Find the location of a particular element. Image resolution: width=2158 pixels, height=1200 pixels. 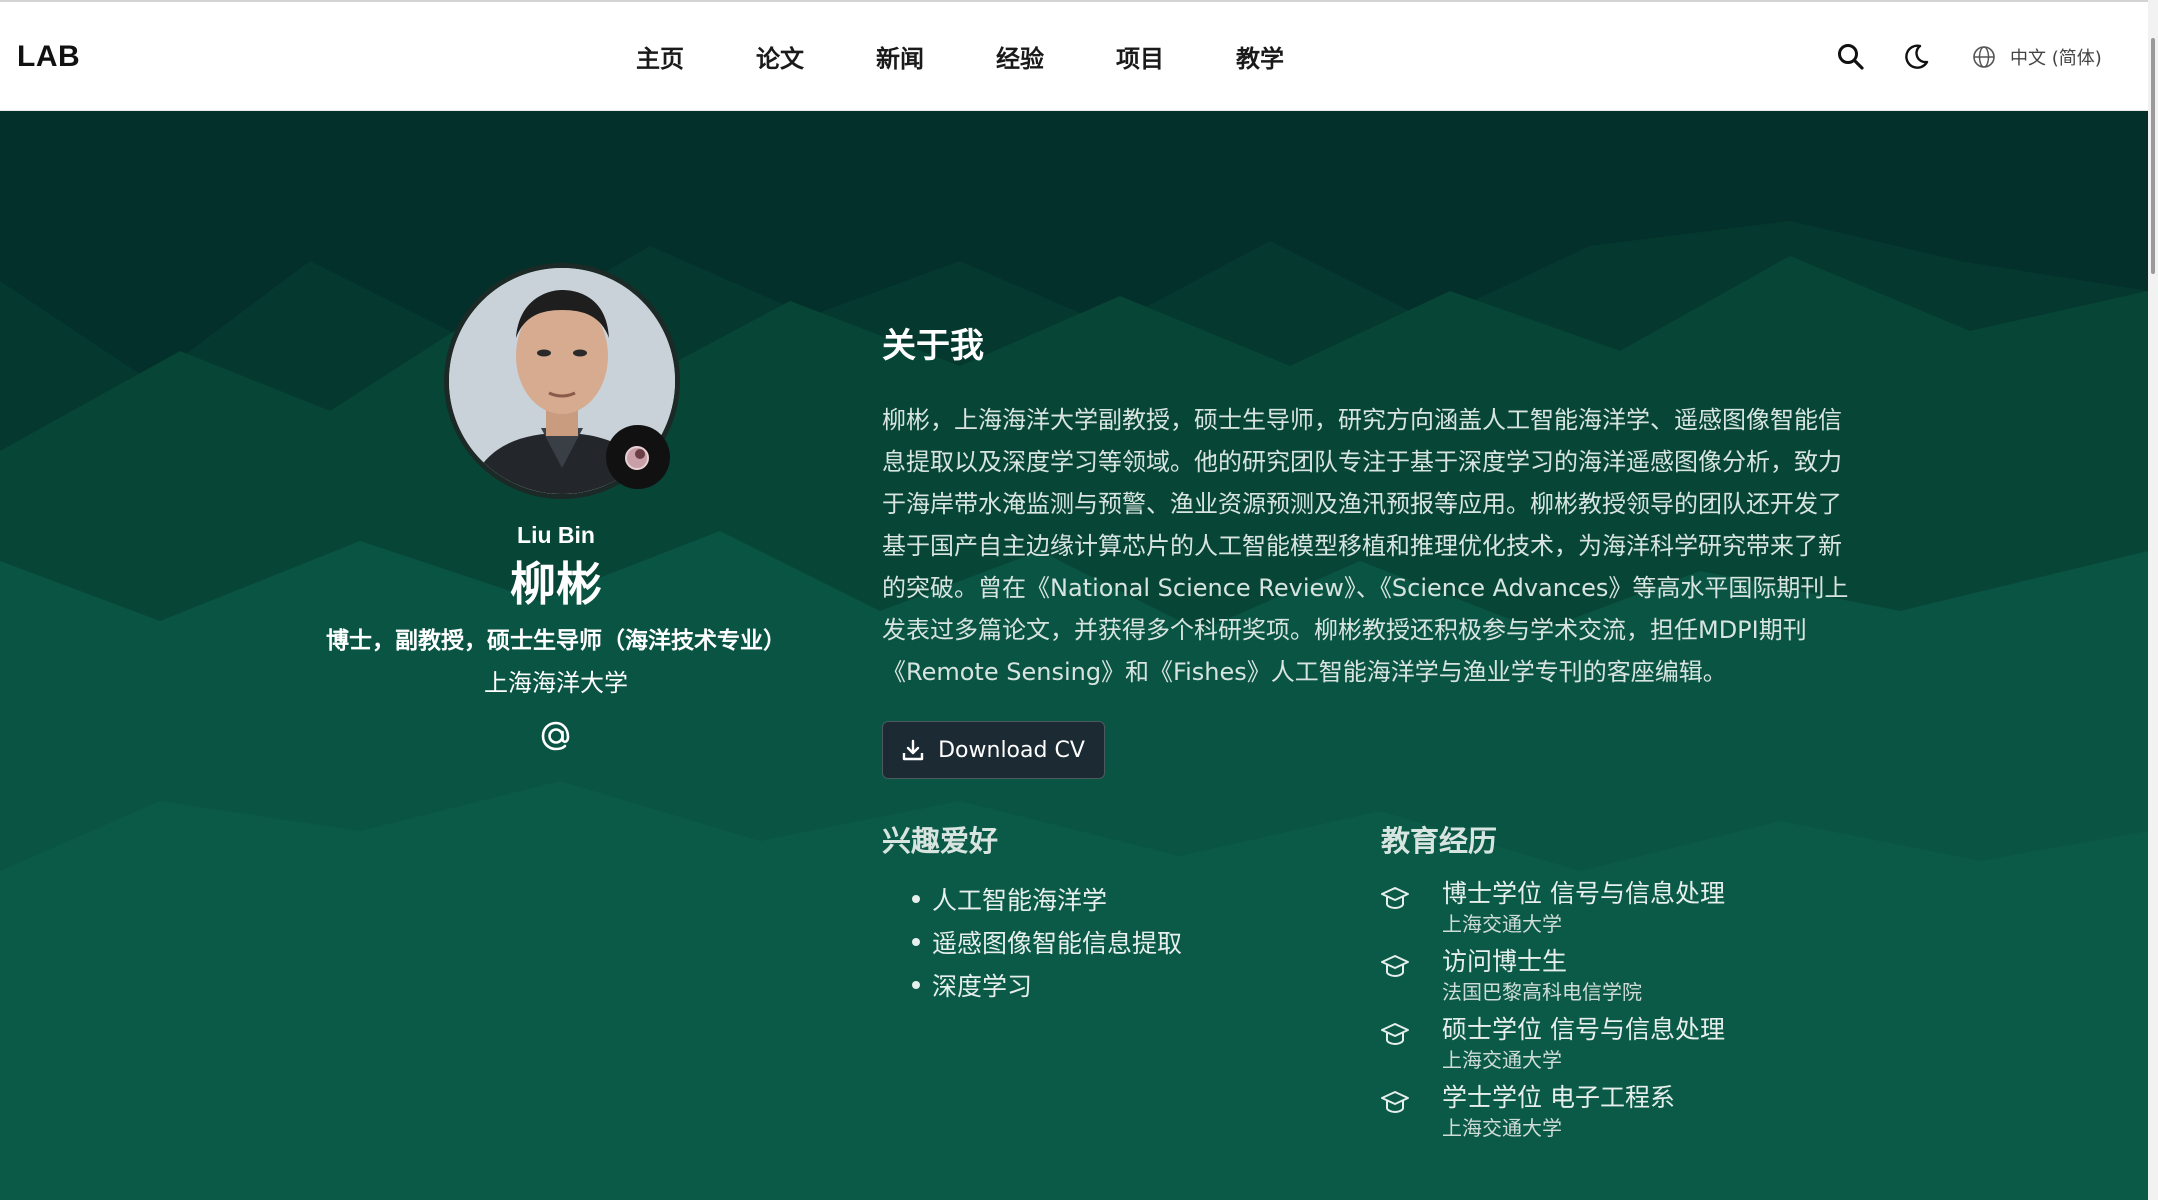

nav-papers: 论文 is located at coordinates (780, 56).